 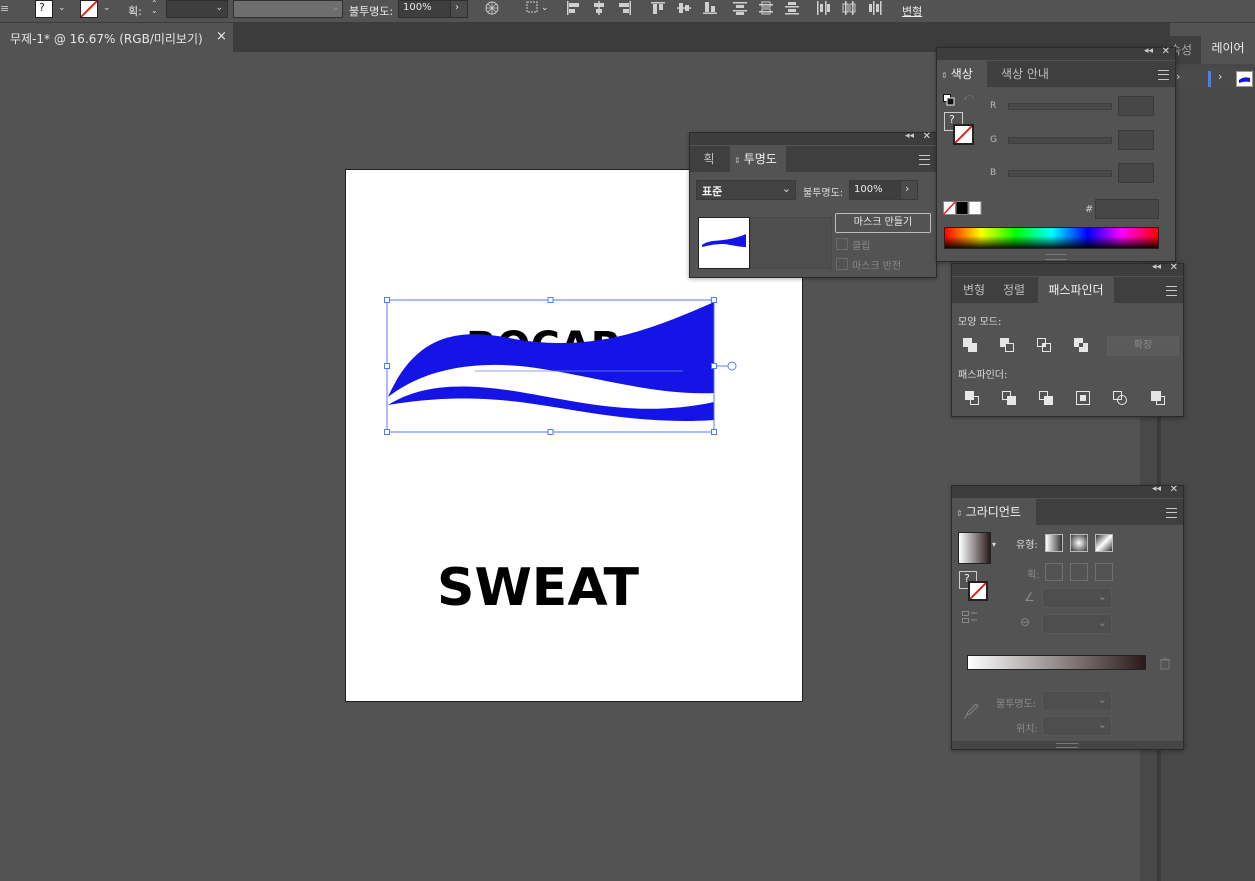 What do you see at coordinates (1025, 74) in the screenshot?
I see `tab-color-guide: 색상 안내` at bounding box center [1025, 74].